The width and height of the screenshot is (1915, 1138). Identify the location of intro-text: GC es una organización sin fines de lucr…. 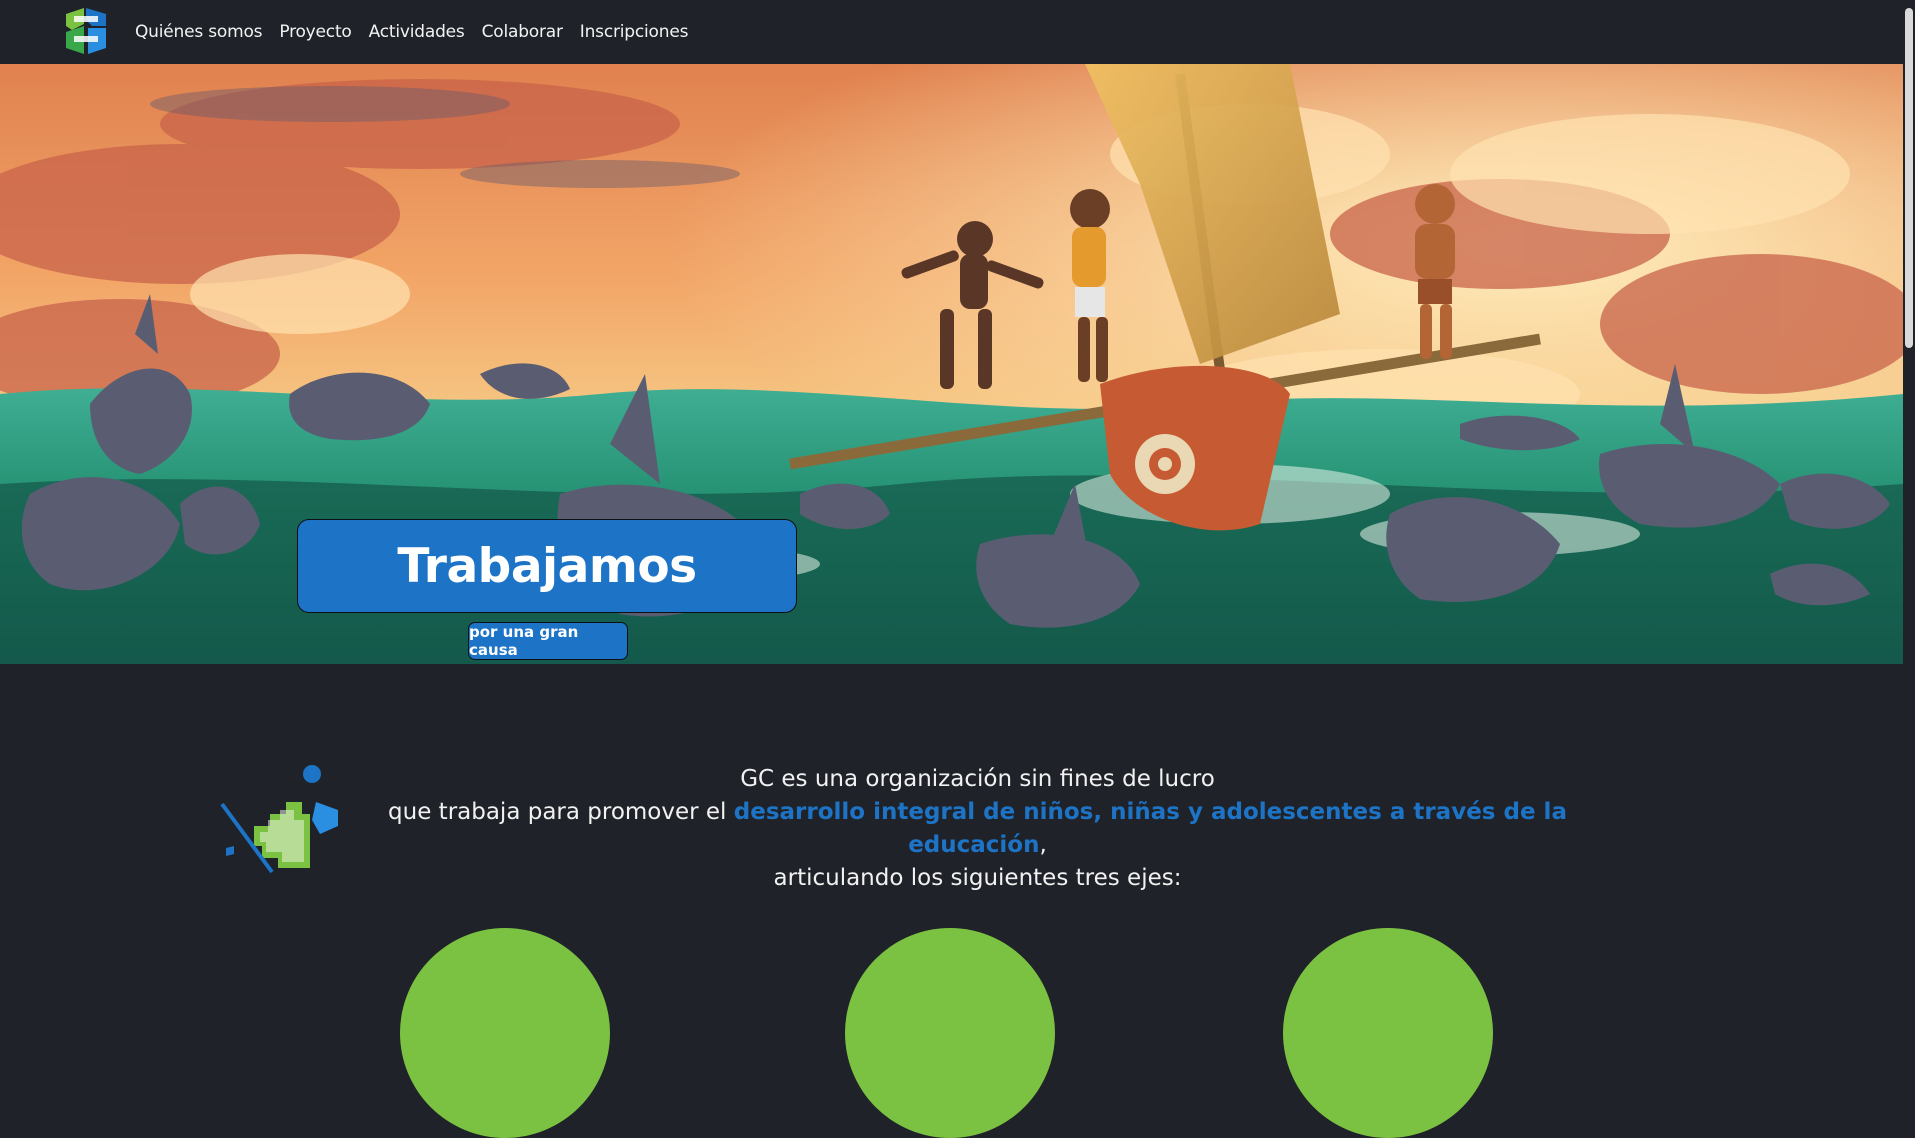
(977, 829).